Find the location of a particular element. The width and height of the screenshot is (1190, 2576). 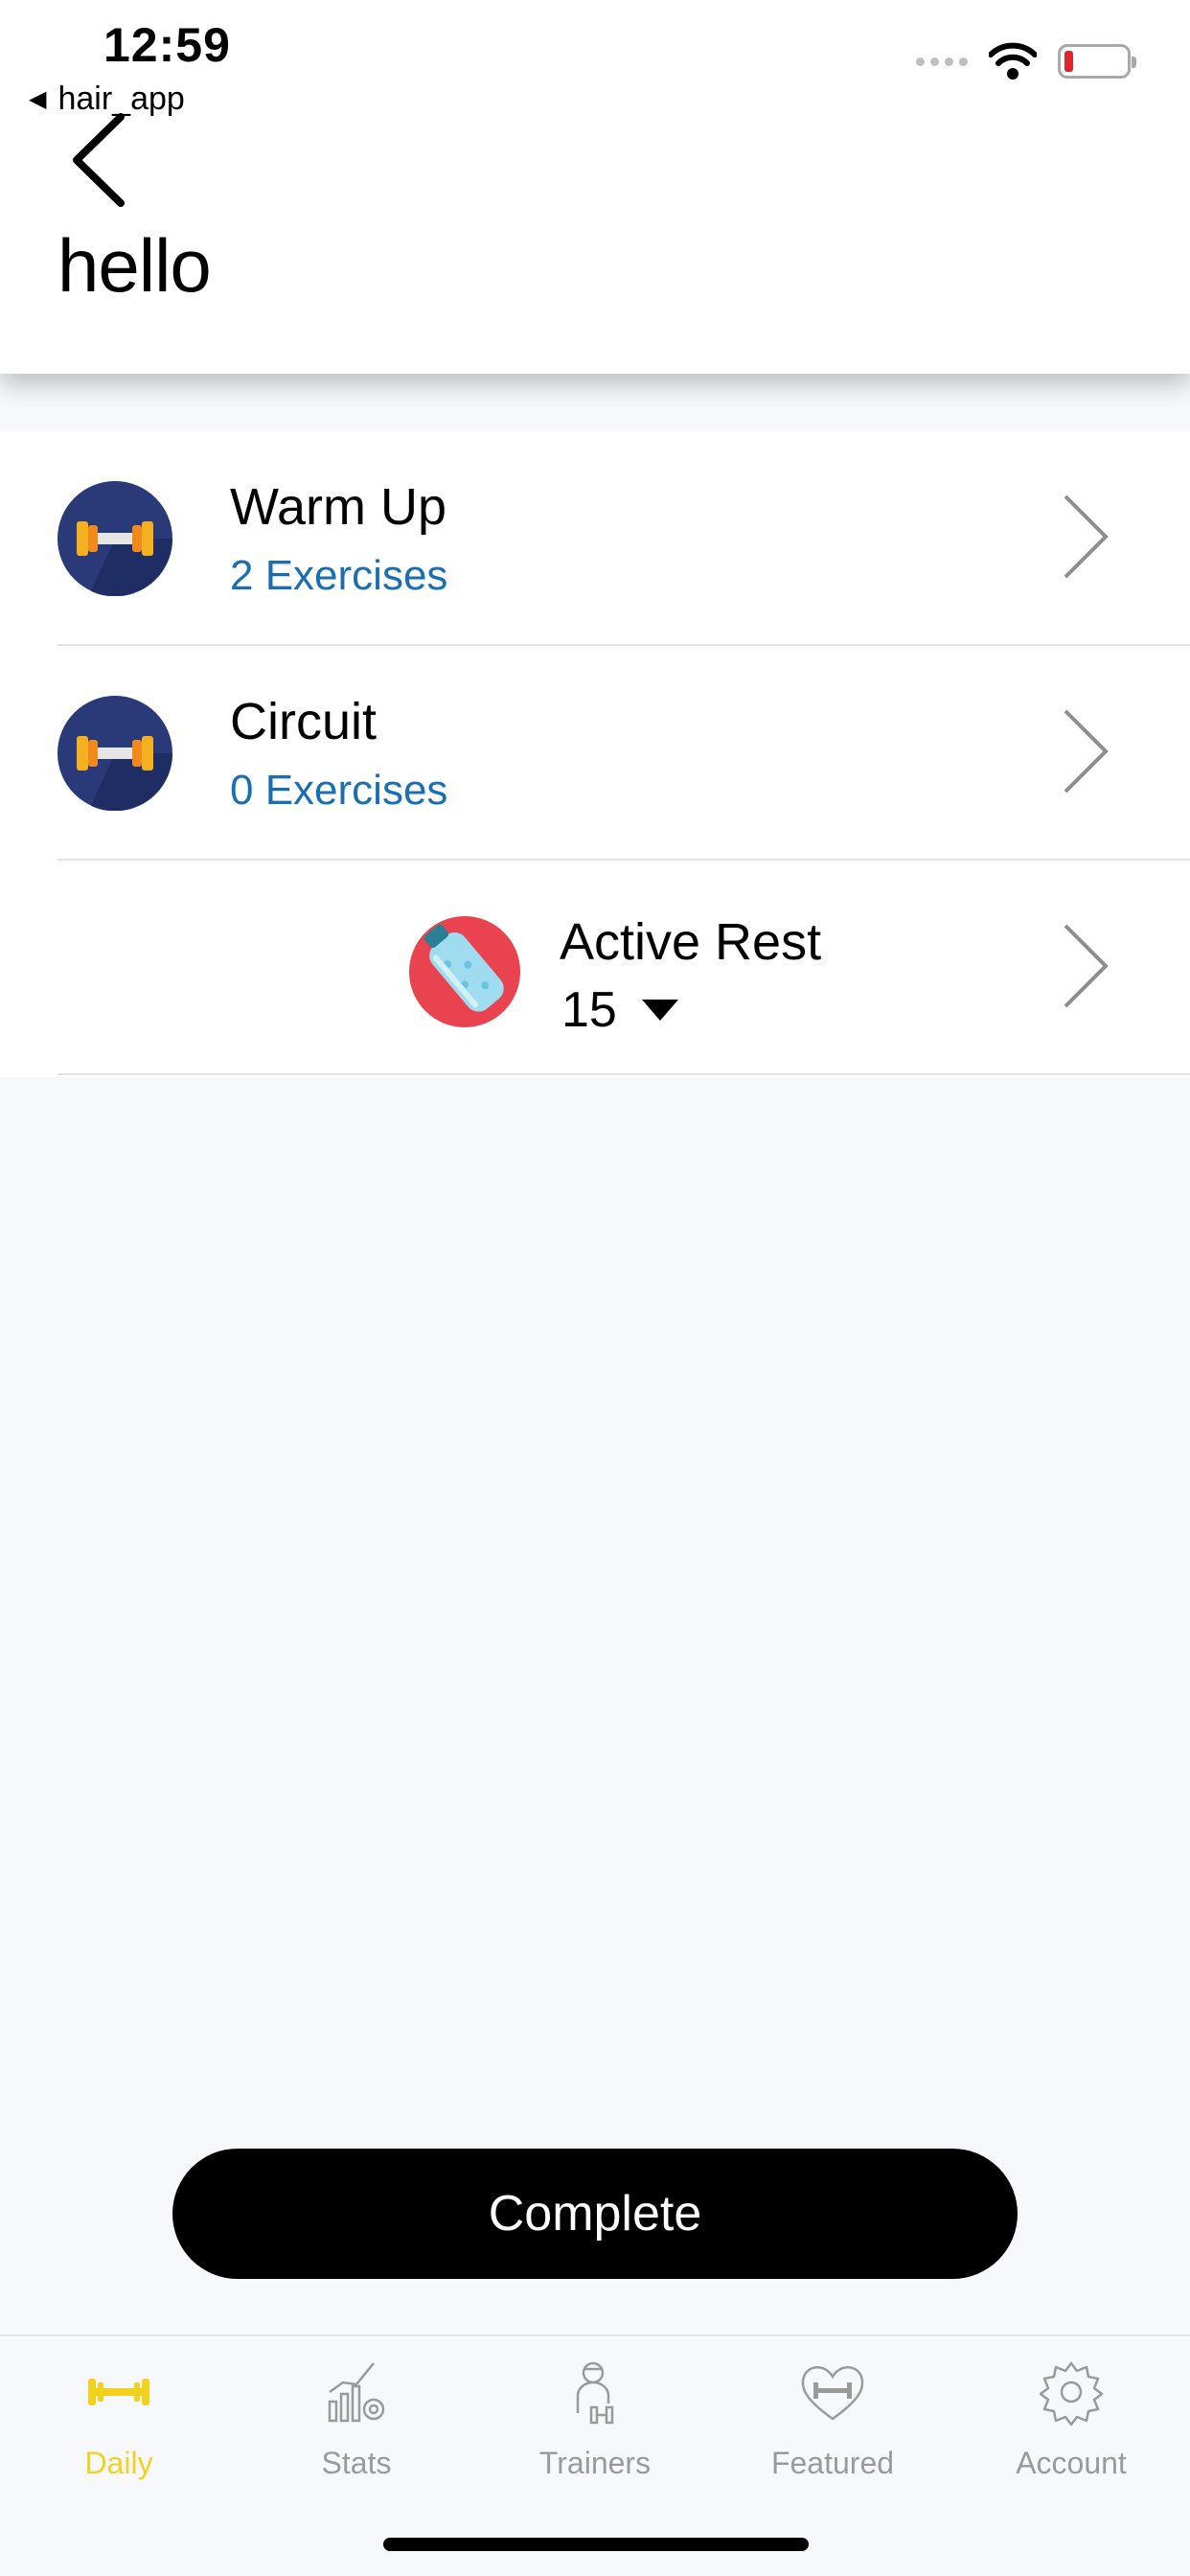

home-indicator is located at coordinates (596, 2544).